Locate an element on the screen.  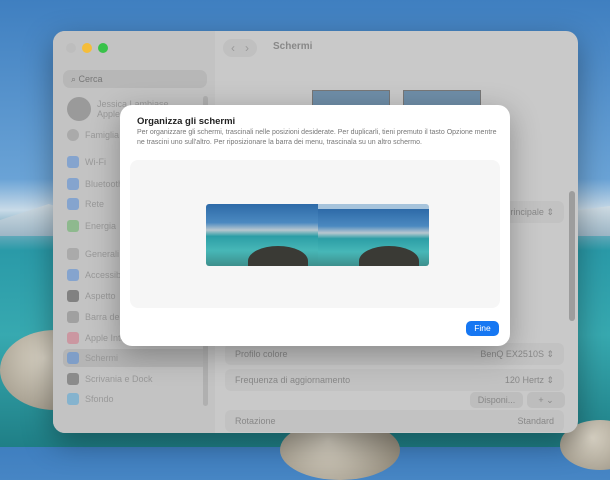
sidebar-item-scrivania-e-dock: Scrivania e Dock is located at coordinates (135, 379).